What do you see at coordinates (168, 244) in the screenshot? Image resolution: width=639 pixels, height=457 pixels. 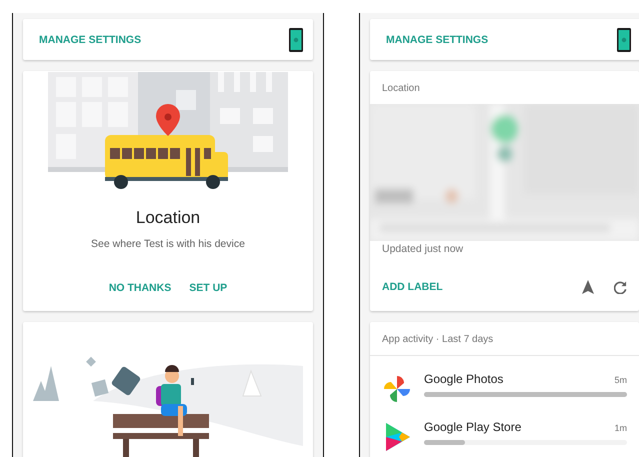 I see `card-description: See where Test is with his device` at bounding box center [168, 244].